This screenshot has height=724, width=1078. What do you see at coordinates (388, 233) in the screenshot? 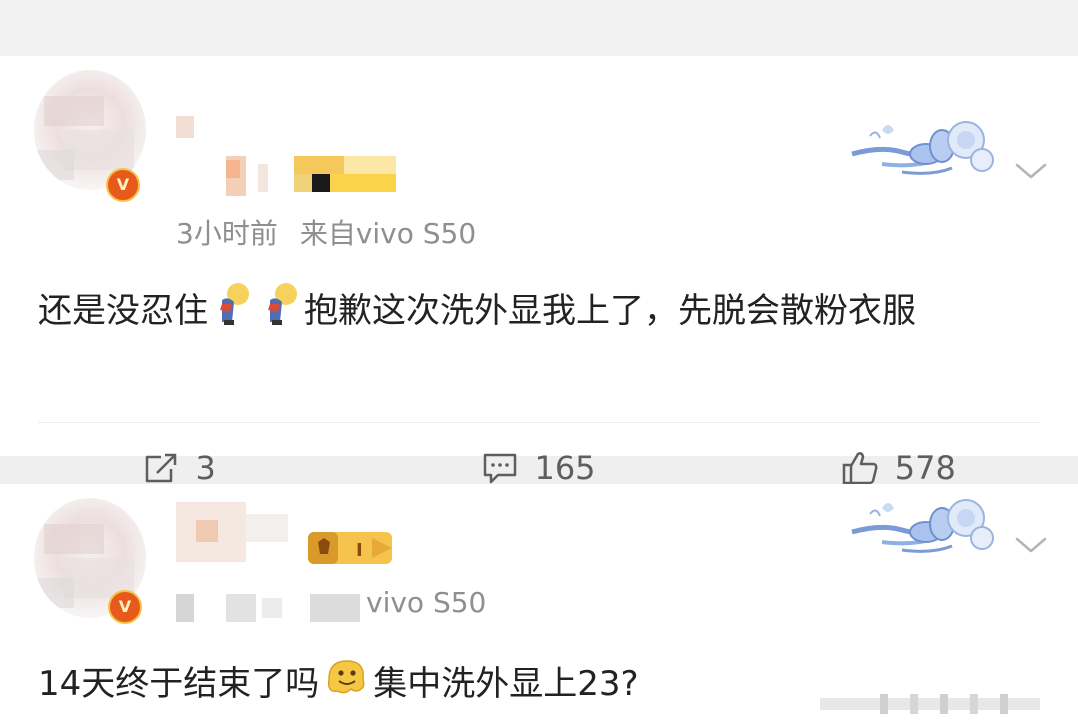
I see `post-source: 来自vivo S50` at bounding box center [388, 233].